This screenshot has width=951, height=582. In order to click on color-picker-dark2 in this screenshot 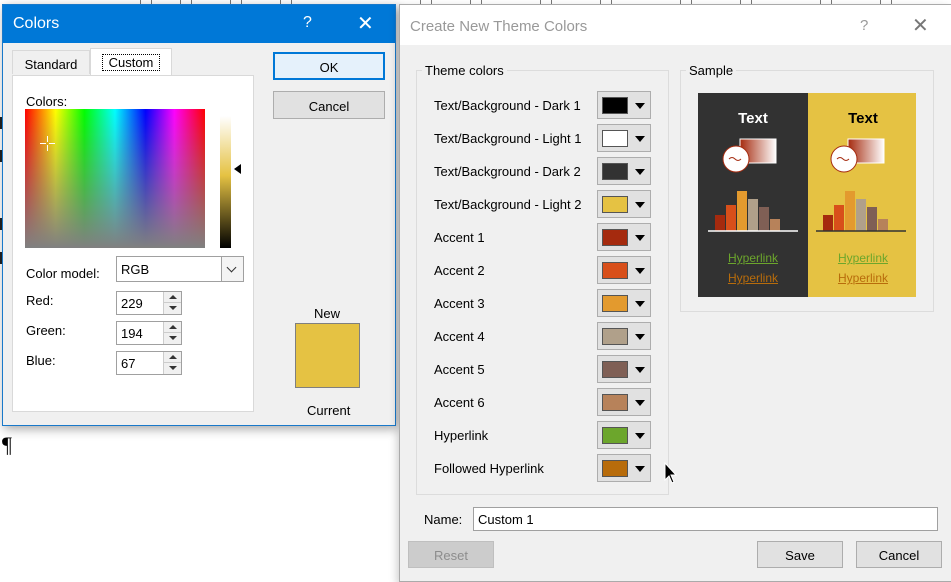, I will do `click(624, 171)`.